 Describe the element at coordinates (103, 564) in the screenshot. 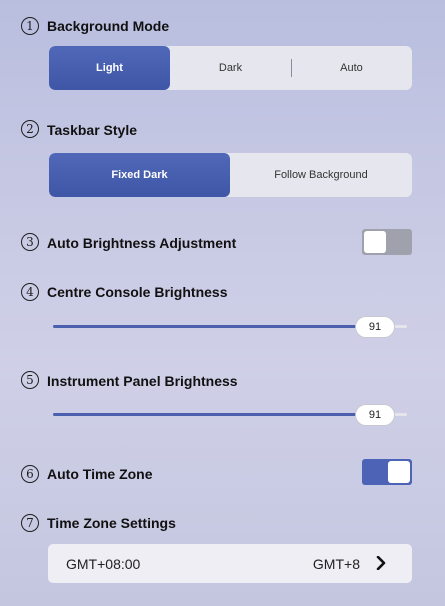

I see `time-zone-value: GMT+08:00` at that location.